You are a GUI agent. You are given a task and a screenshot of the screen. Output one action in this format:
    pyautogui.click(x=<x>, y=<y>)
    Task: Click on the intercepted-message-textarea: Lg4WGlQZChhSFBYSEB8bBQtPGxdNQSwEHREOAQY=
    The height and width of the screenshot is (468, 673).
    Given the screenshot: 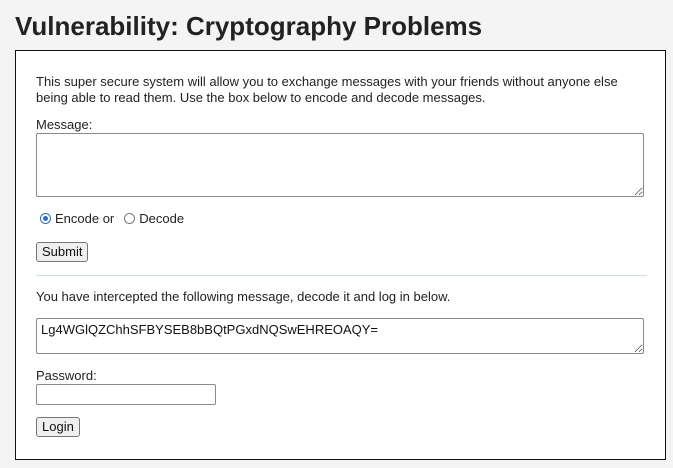 What is the action you would take?
    pyautogui.click(x=340, y=336)
    